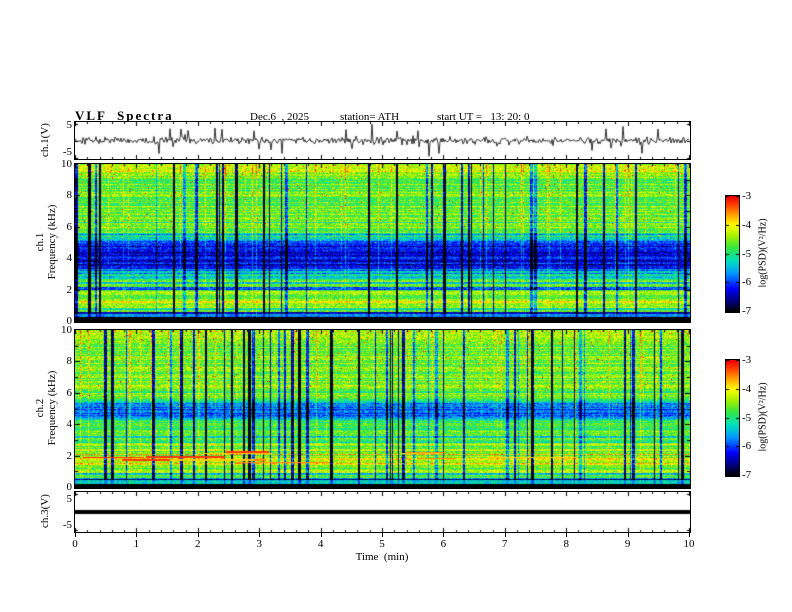  I want to click on ch1-waveform-plot, so click(382, 140).